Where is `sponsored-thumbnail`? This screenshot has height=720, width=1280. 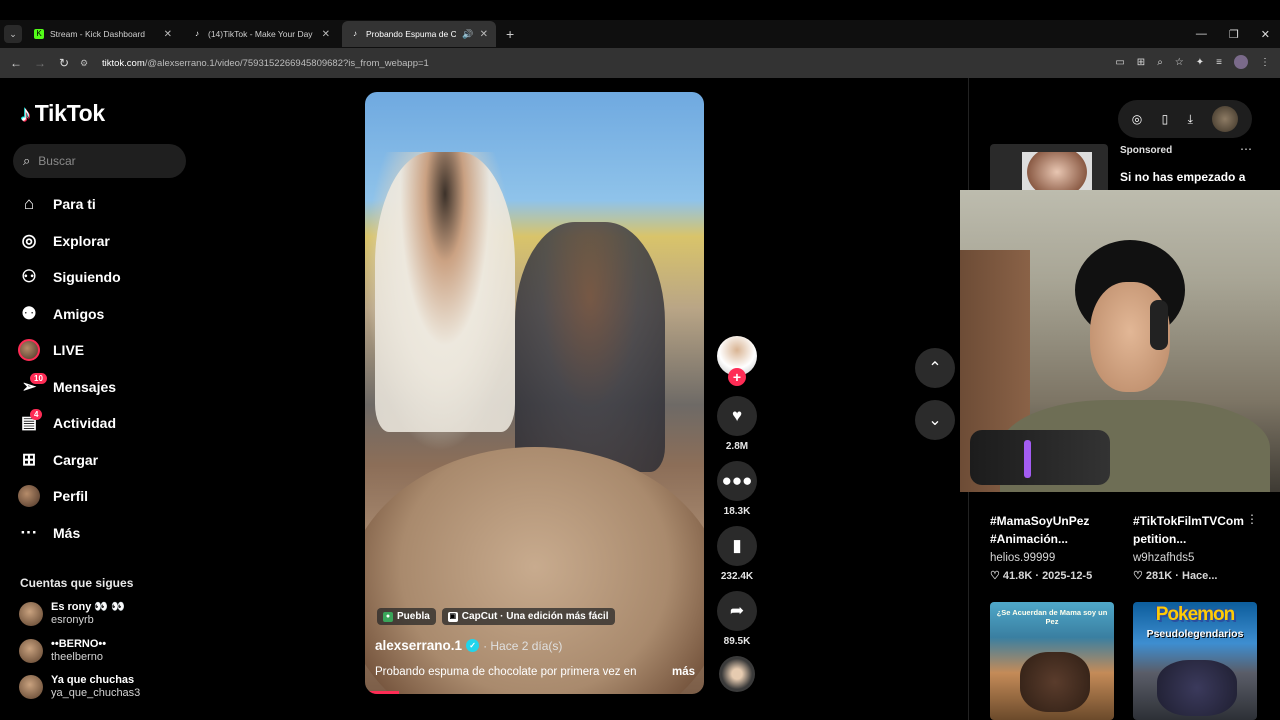
sponsored-thumbnail is located at coordinates (1049, 169).